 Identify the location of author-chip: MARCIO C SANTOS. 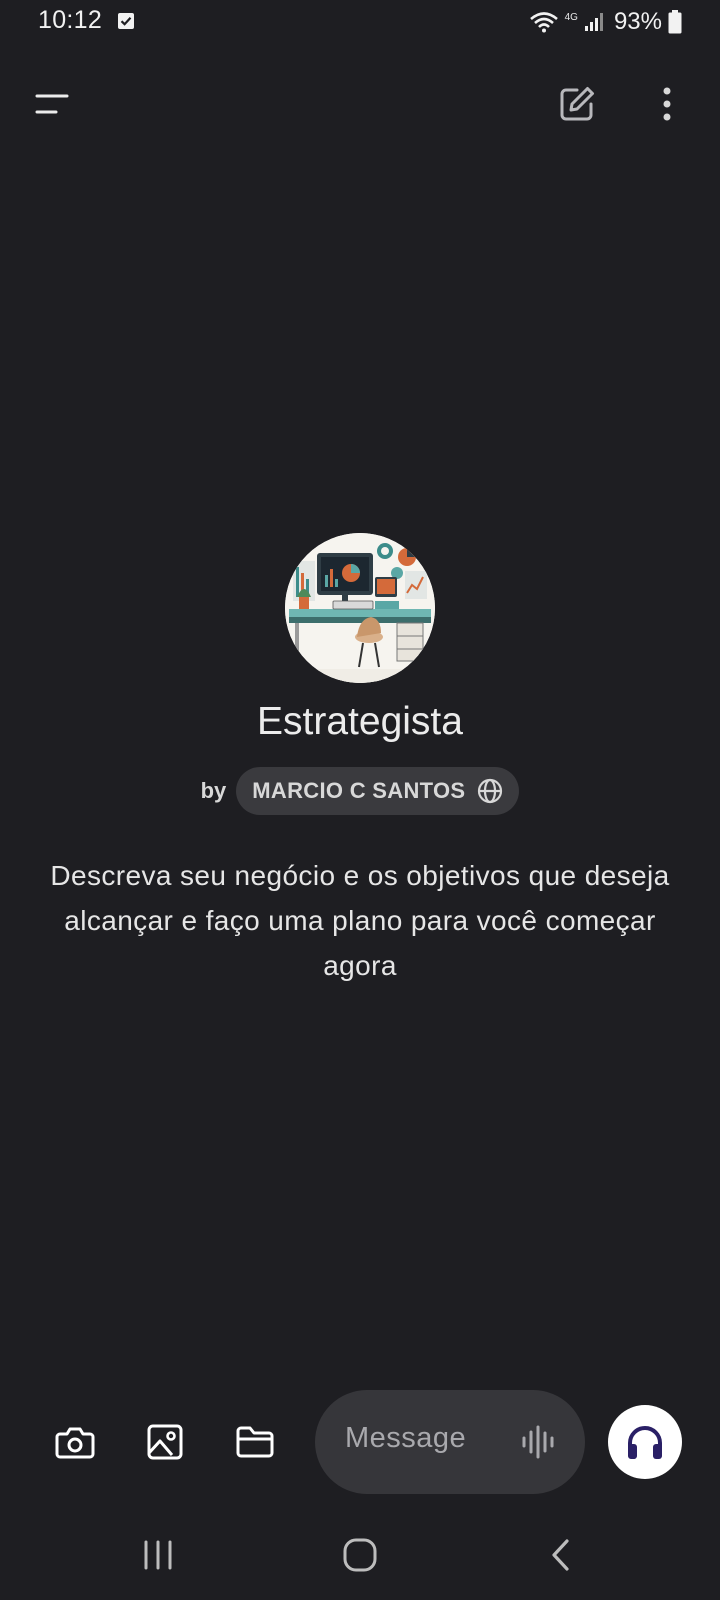
(378, 791).